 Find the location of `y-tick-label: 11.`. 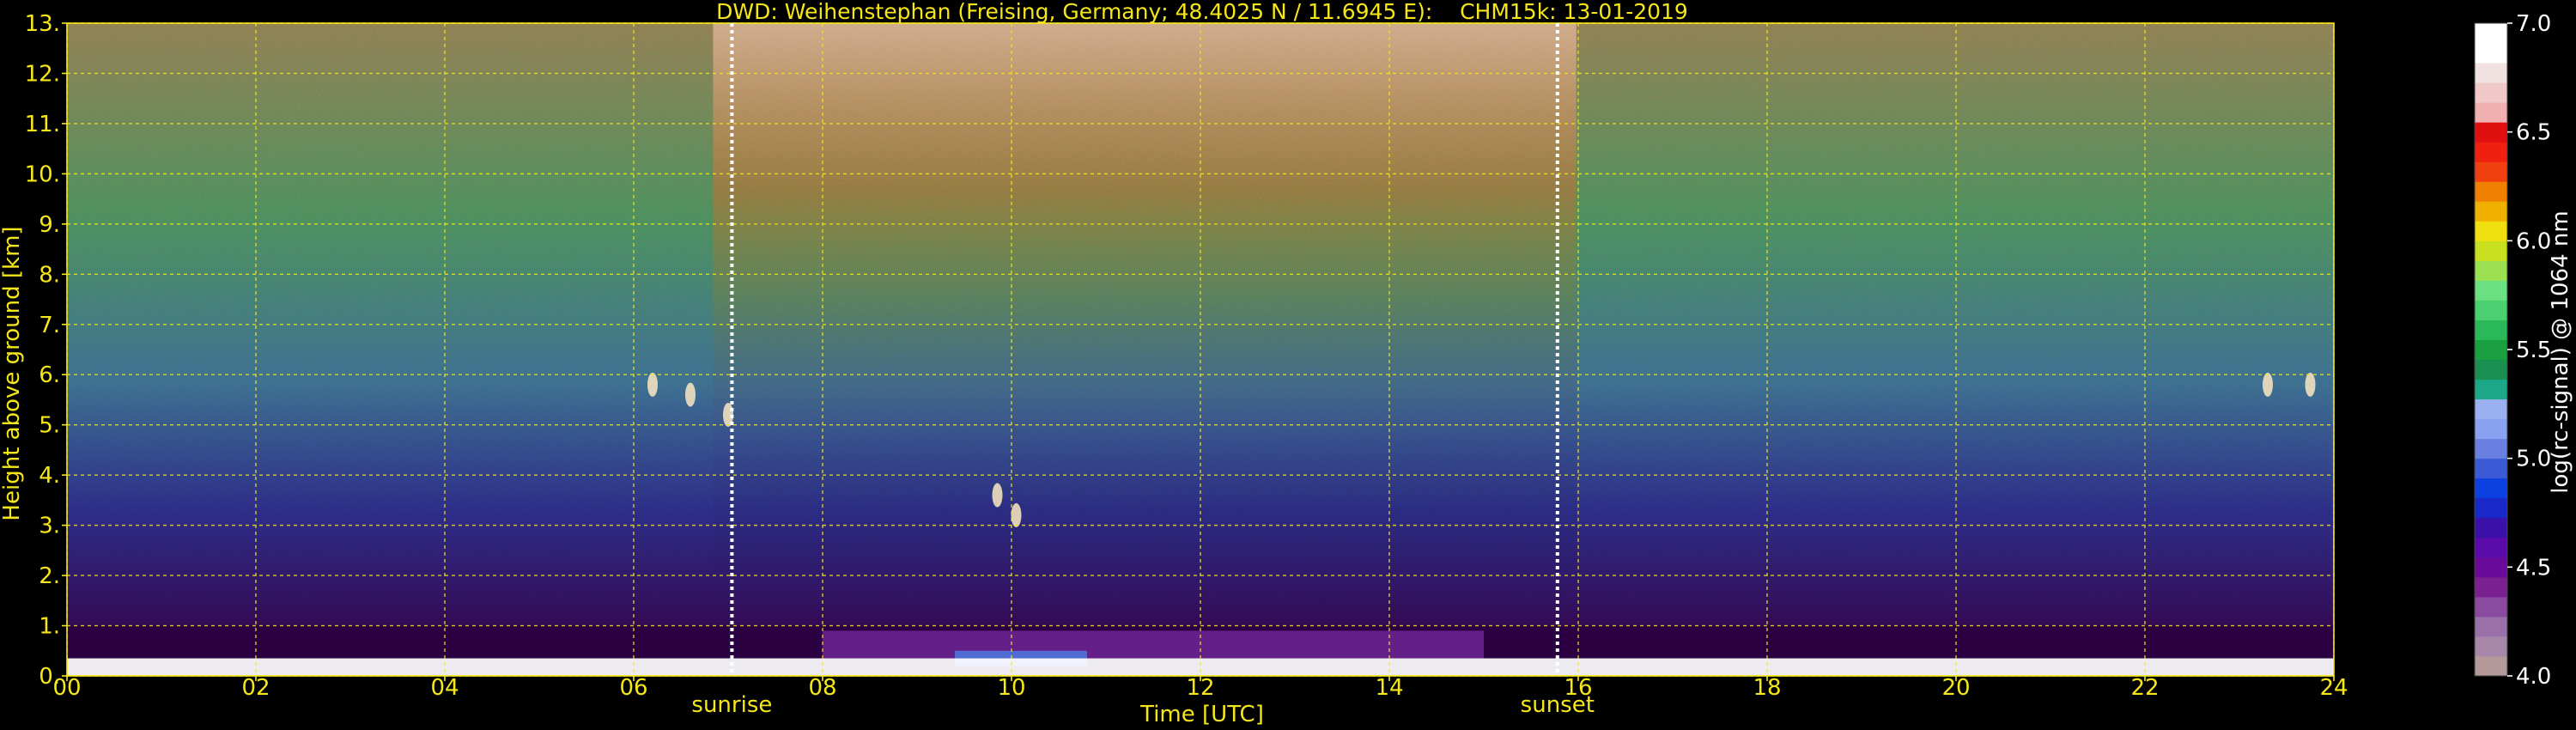

y-tick-label: 11. is located at coordinates (42, 124).